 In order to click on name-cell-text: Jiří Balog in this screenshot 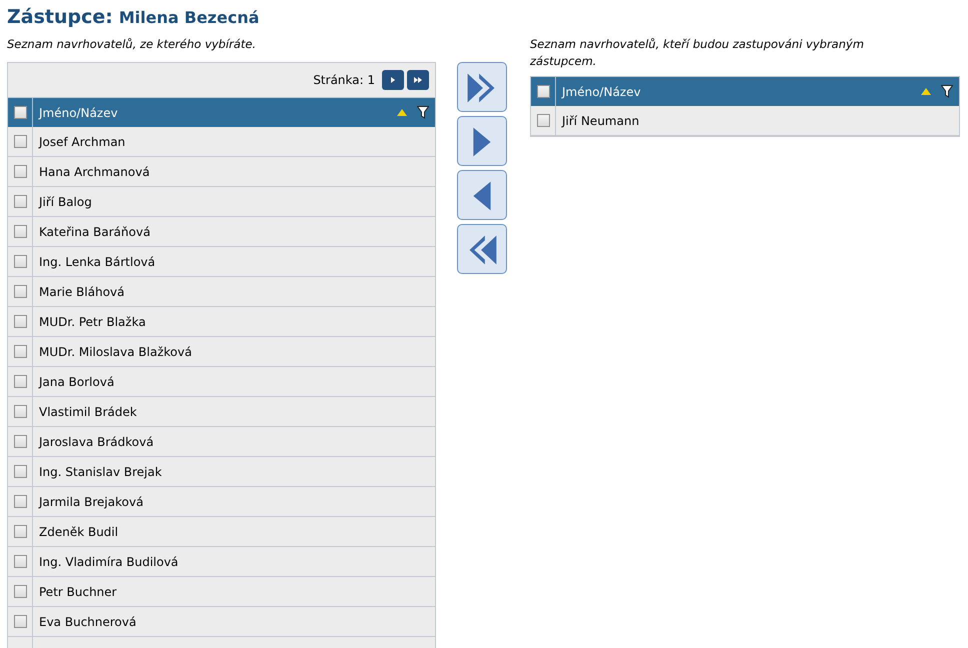, I will do `click(64, 201)`.